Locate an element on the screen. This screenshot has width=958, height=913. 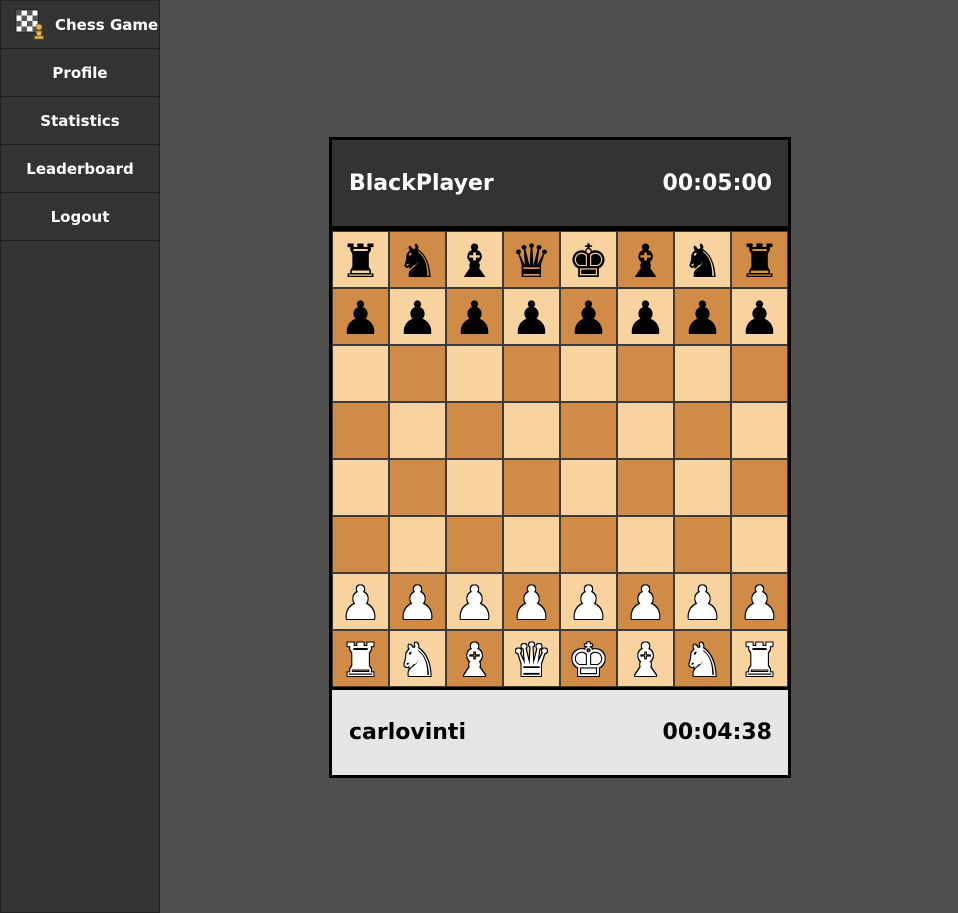
square-b1: ♞ is located at coordinates (417, 658).